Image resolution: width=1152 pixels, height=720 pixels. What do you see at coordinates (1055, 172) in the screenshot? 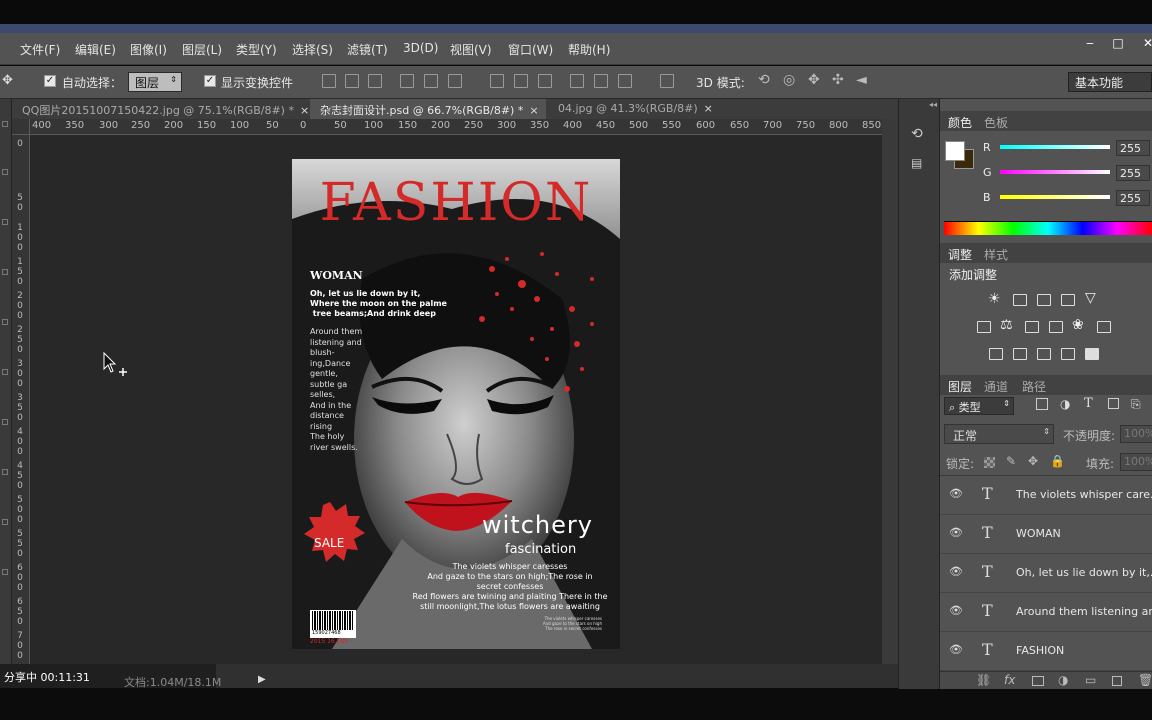
I see `g-slider` at bounding box center [1055, 172].